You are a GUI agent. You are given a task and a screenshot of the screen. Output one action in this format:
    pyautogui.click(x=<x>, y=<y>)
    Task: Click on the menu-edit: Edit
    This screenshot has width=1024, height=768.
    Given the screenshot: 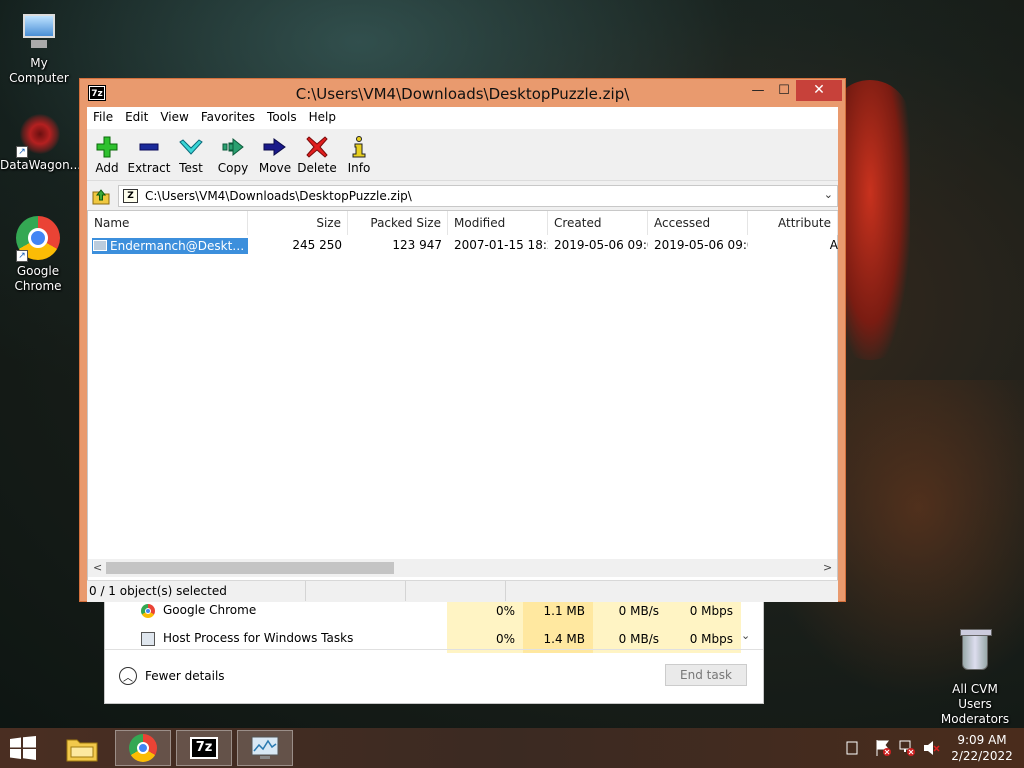 What is the action you would take?
    pyautogui.click(x=136, y=118)
    